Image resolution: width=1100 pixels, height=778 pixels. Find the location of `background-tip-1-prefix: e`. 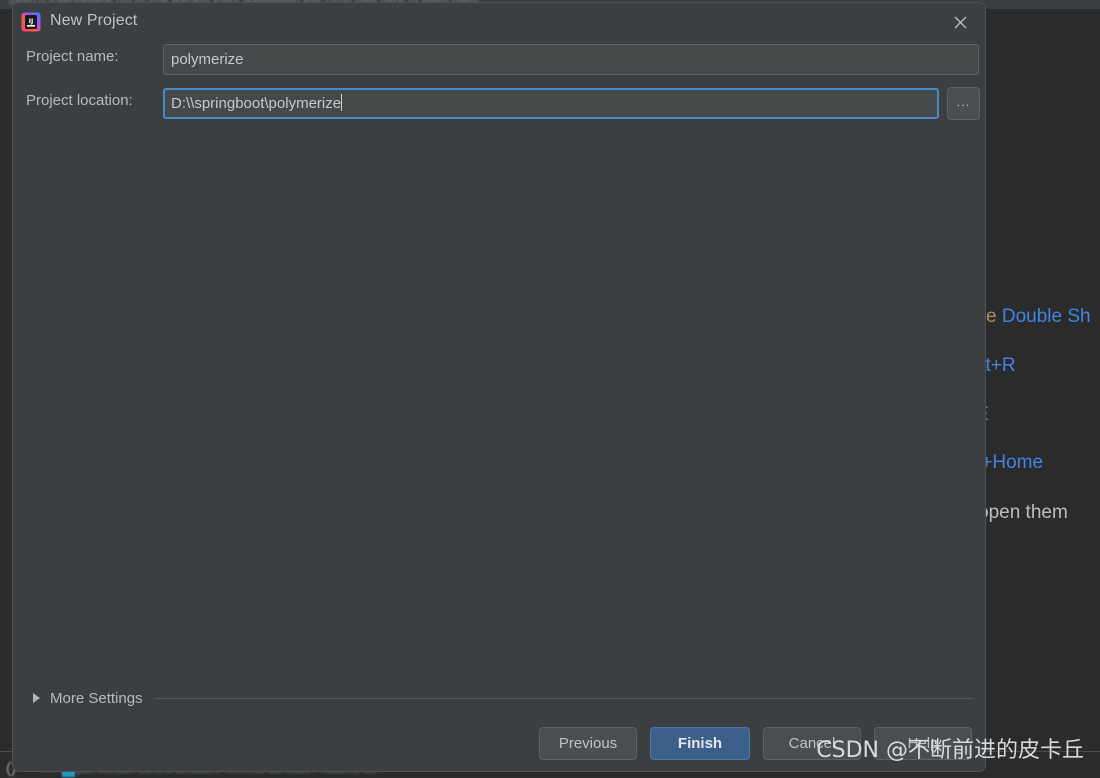

background-tip-1-prefix: e is located at coordinates (991, 316).